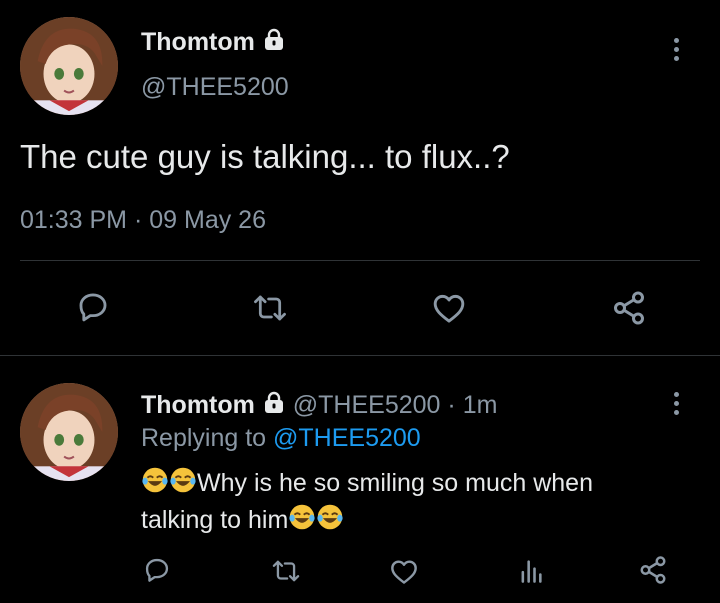 This screenshot has height=603, width=720. I want to click on reply-header: Thomtom @THEE5200 · 1m, so click(319, 406).